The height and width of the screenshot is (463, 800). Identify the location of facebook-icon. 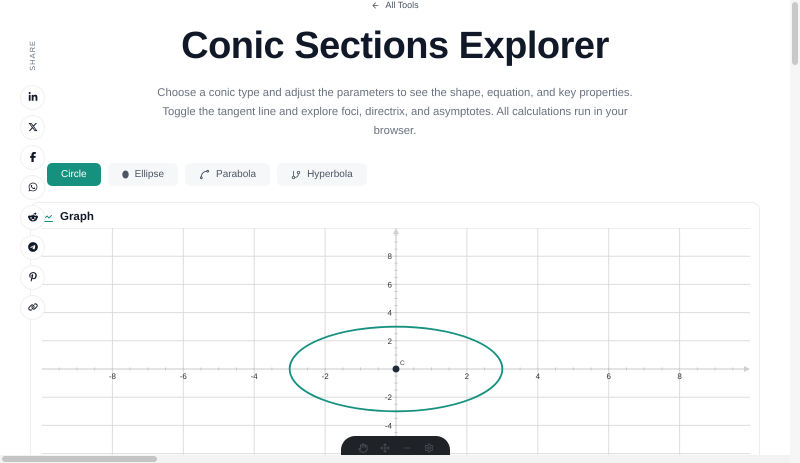
(33, 157).